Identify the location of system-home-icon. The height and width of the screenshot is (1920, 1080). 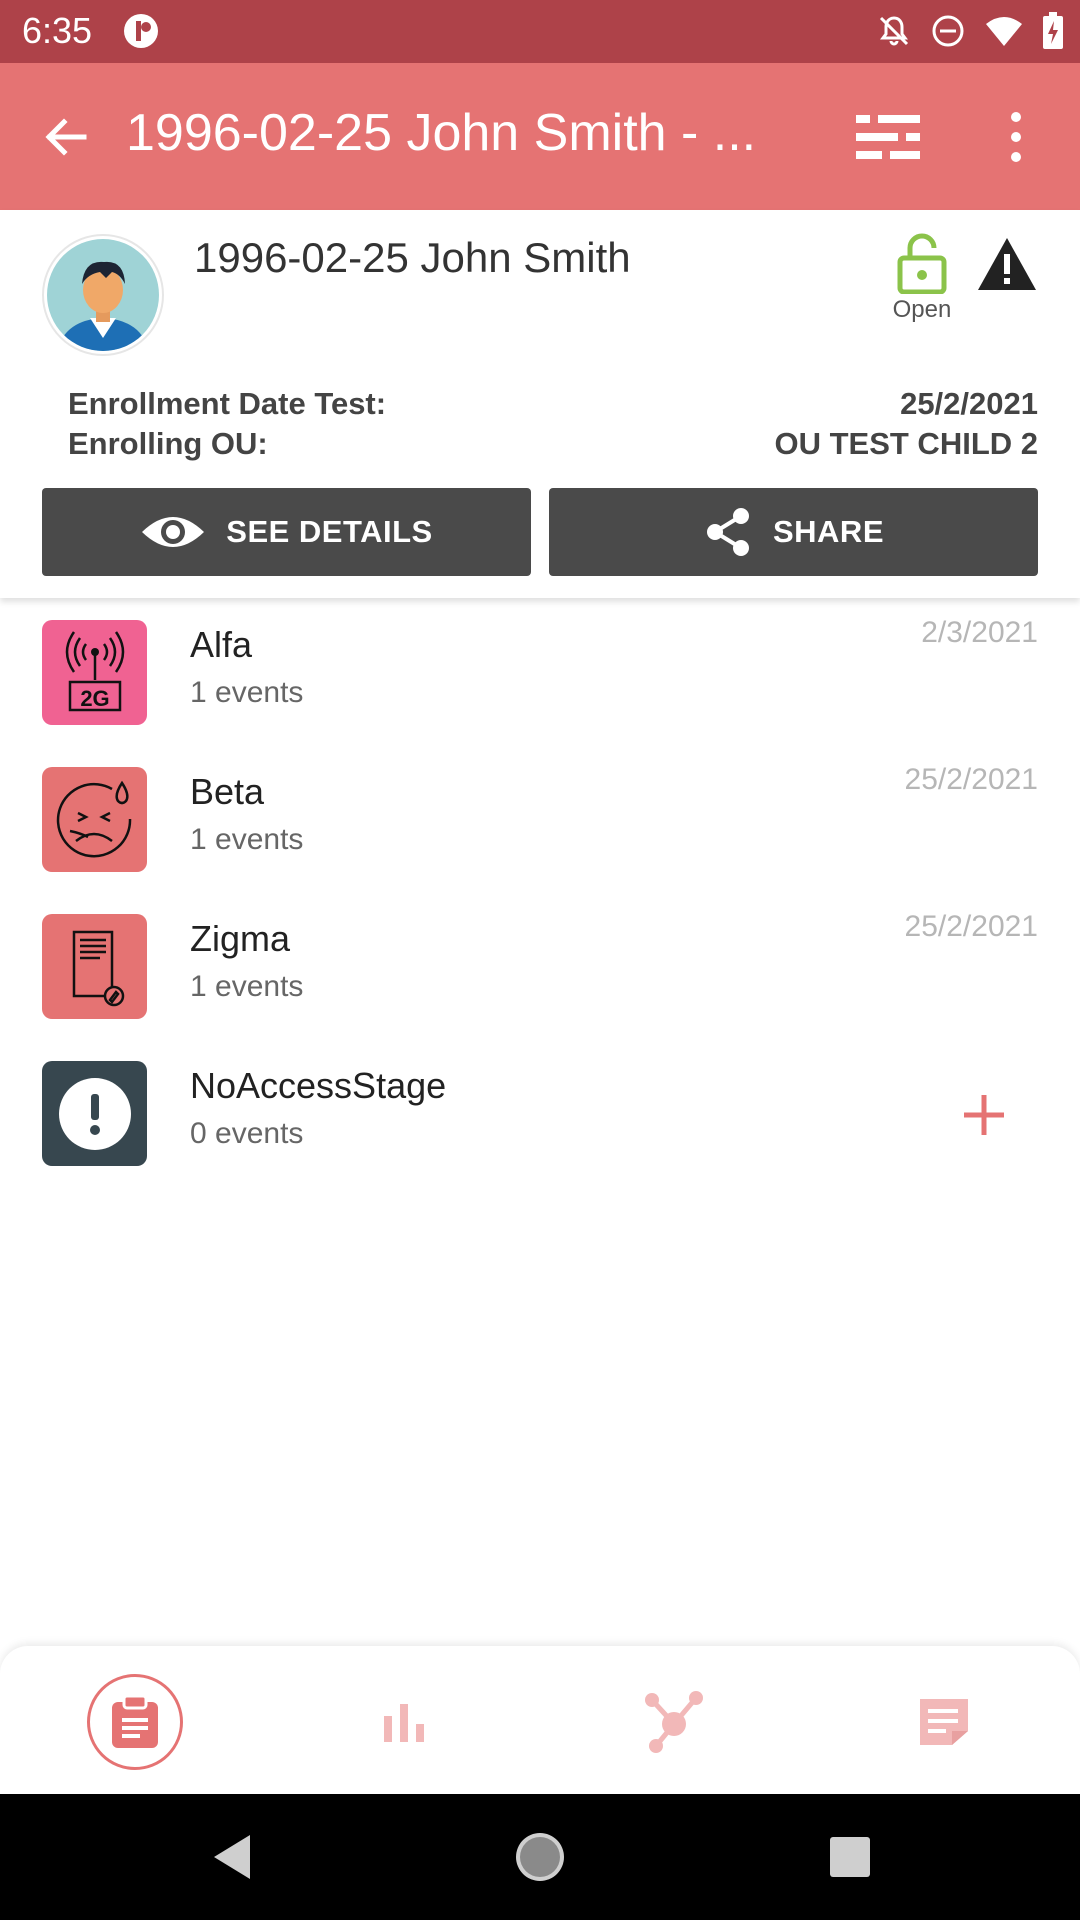
(540, 1857).